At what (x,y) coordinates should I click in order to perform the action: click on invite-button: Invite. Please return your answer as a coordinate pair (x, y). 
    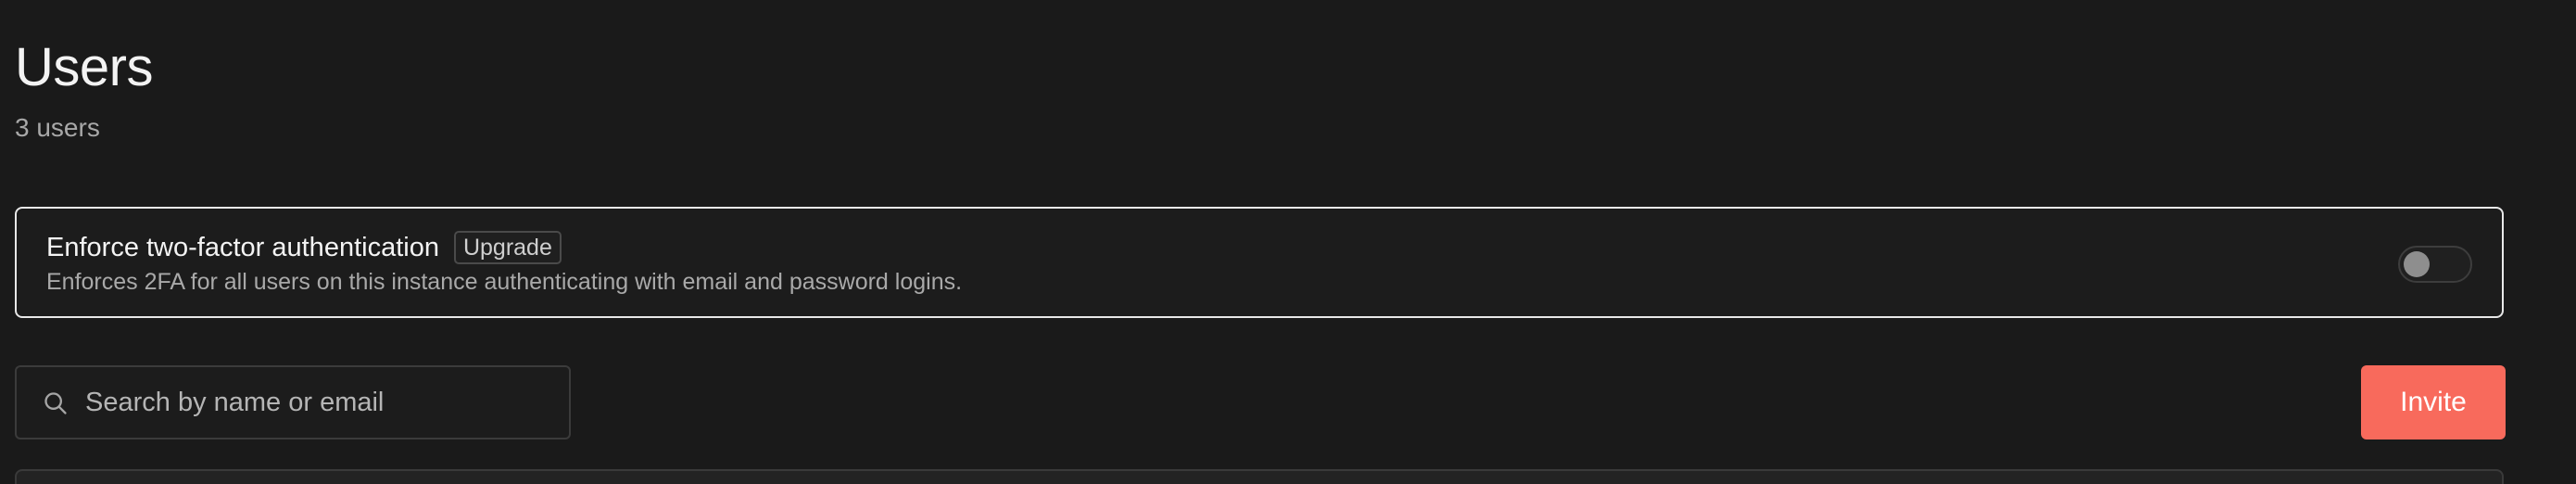
    Looking at the image, I should click on (2433, 402).